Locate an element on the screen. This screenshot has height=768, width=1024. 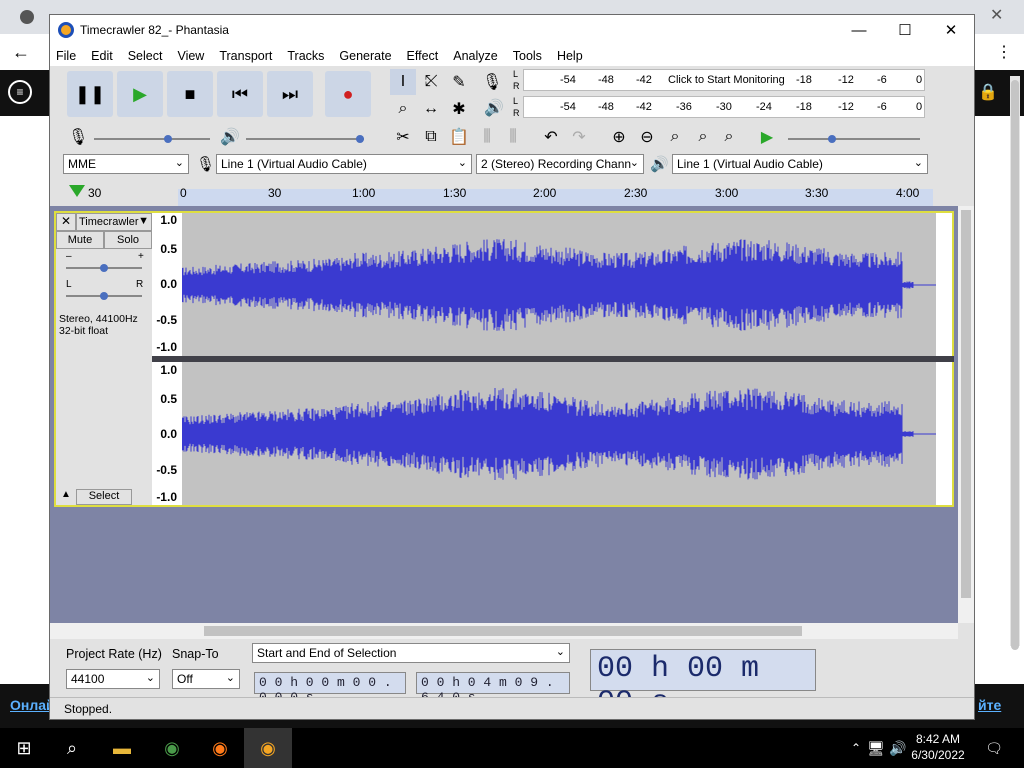
tab-favicon-icon is located at coordinates (27, 17).